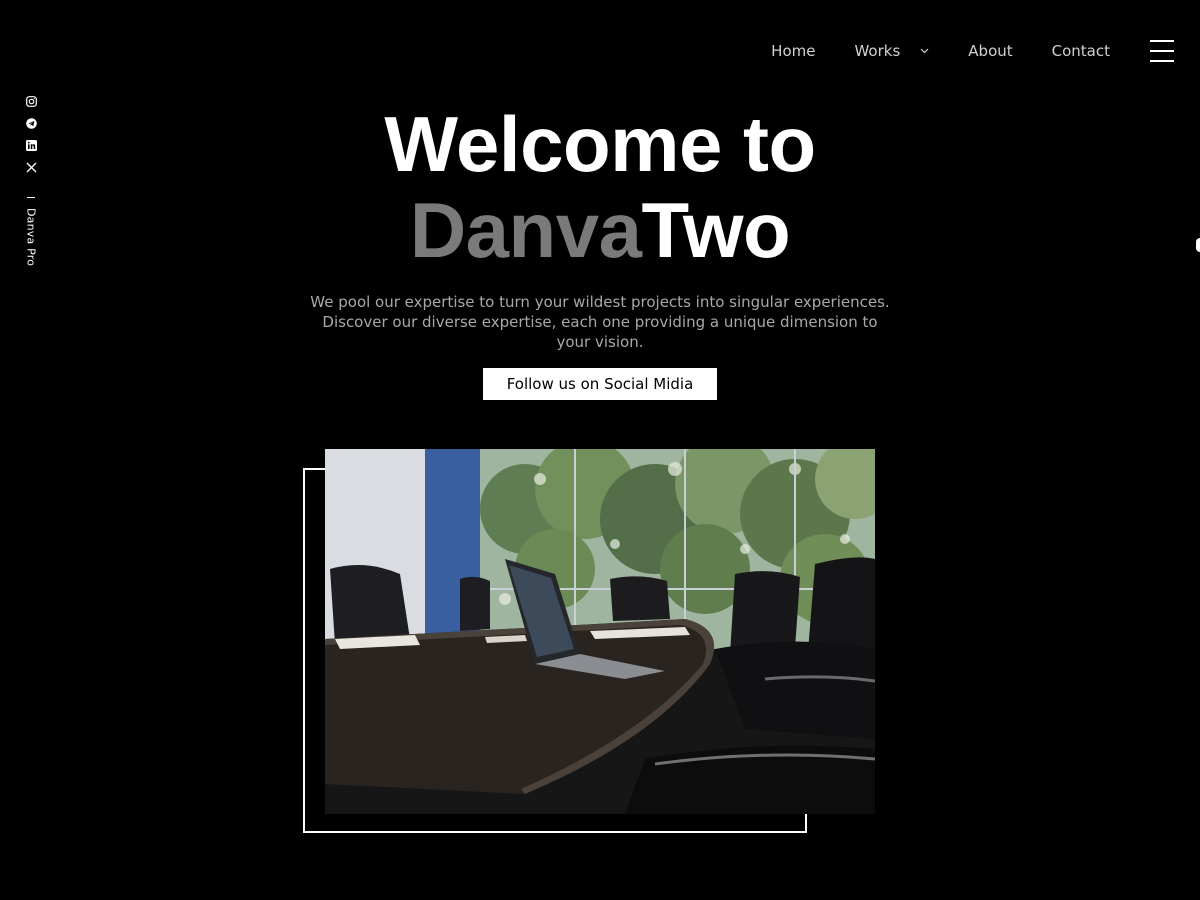  Describe the element at coordinates (877, 51) in the screenshot. I see `nav-works-label: Works` at that location.